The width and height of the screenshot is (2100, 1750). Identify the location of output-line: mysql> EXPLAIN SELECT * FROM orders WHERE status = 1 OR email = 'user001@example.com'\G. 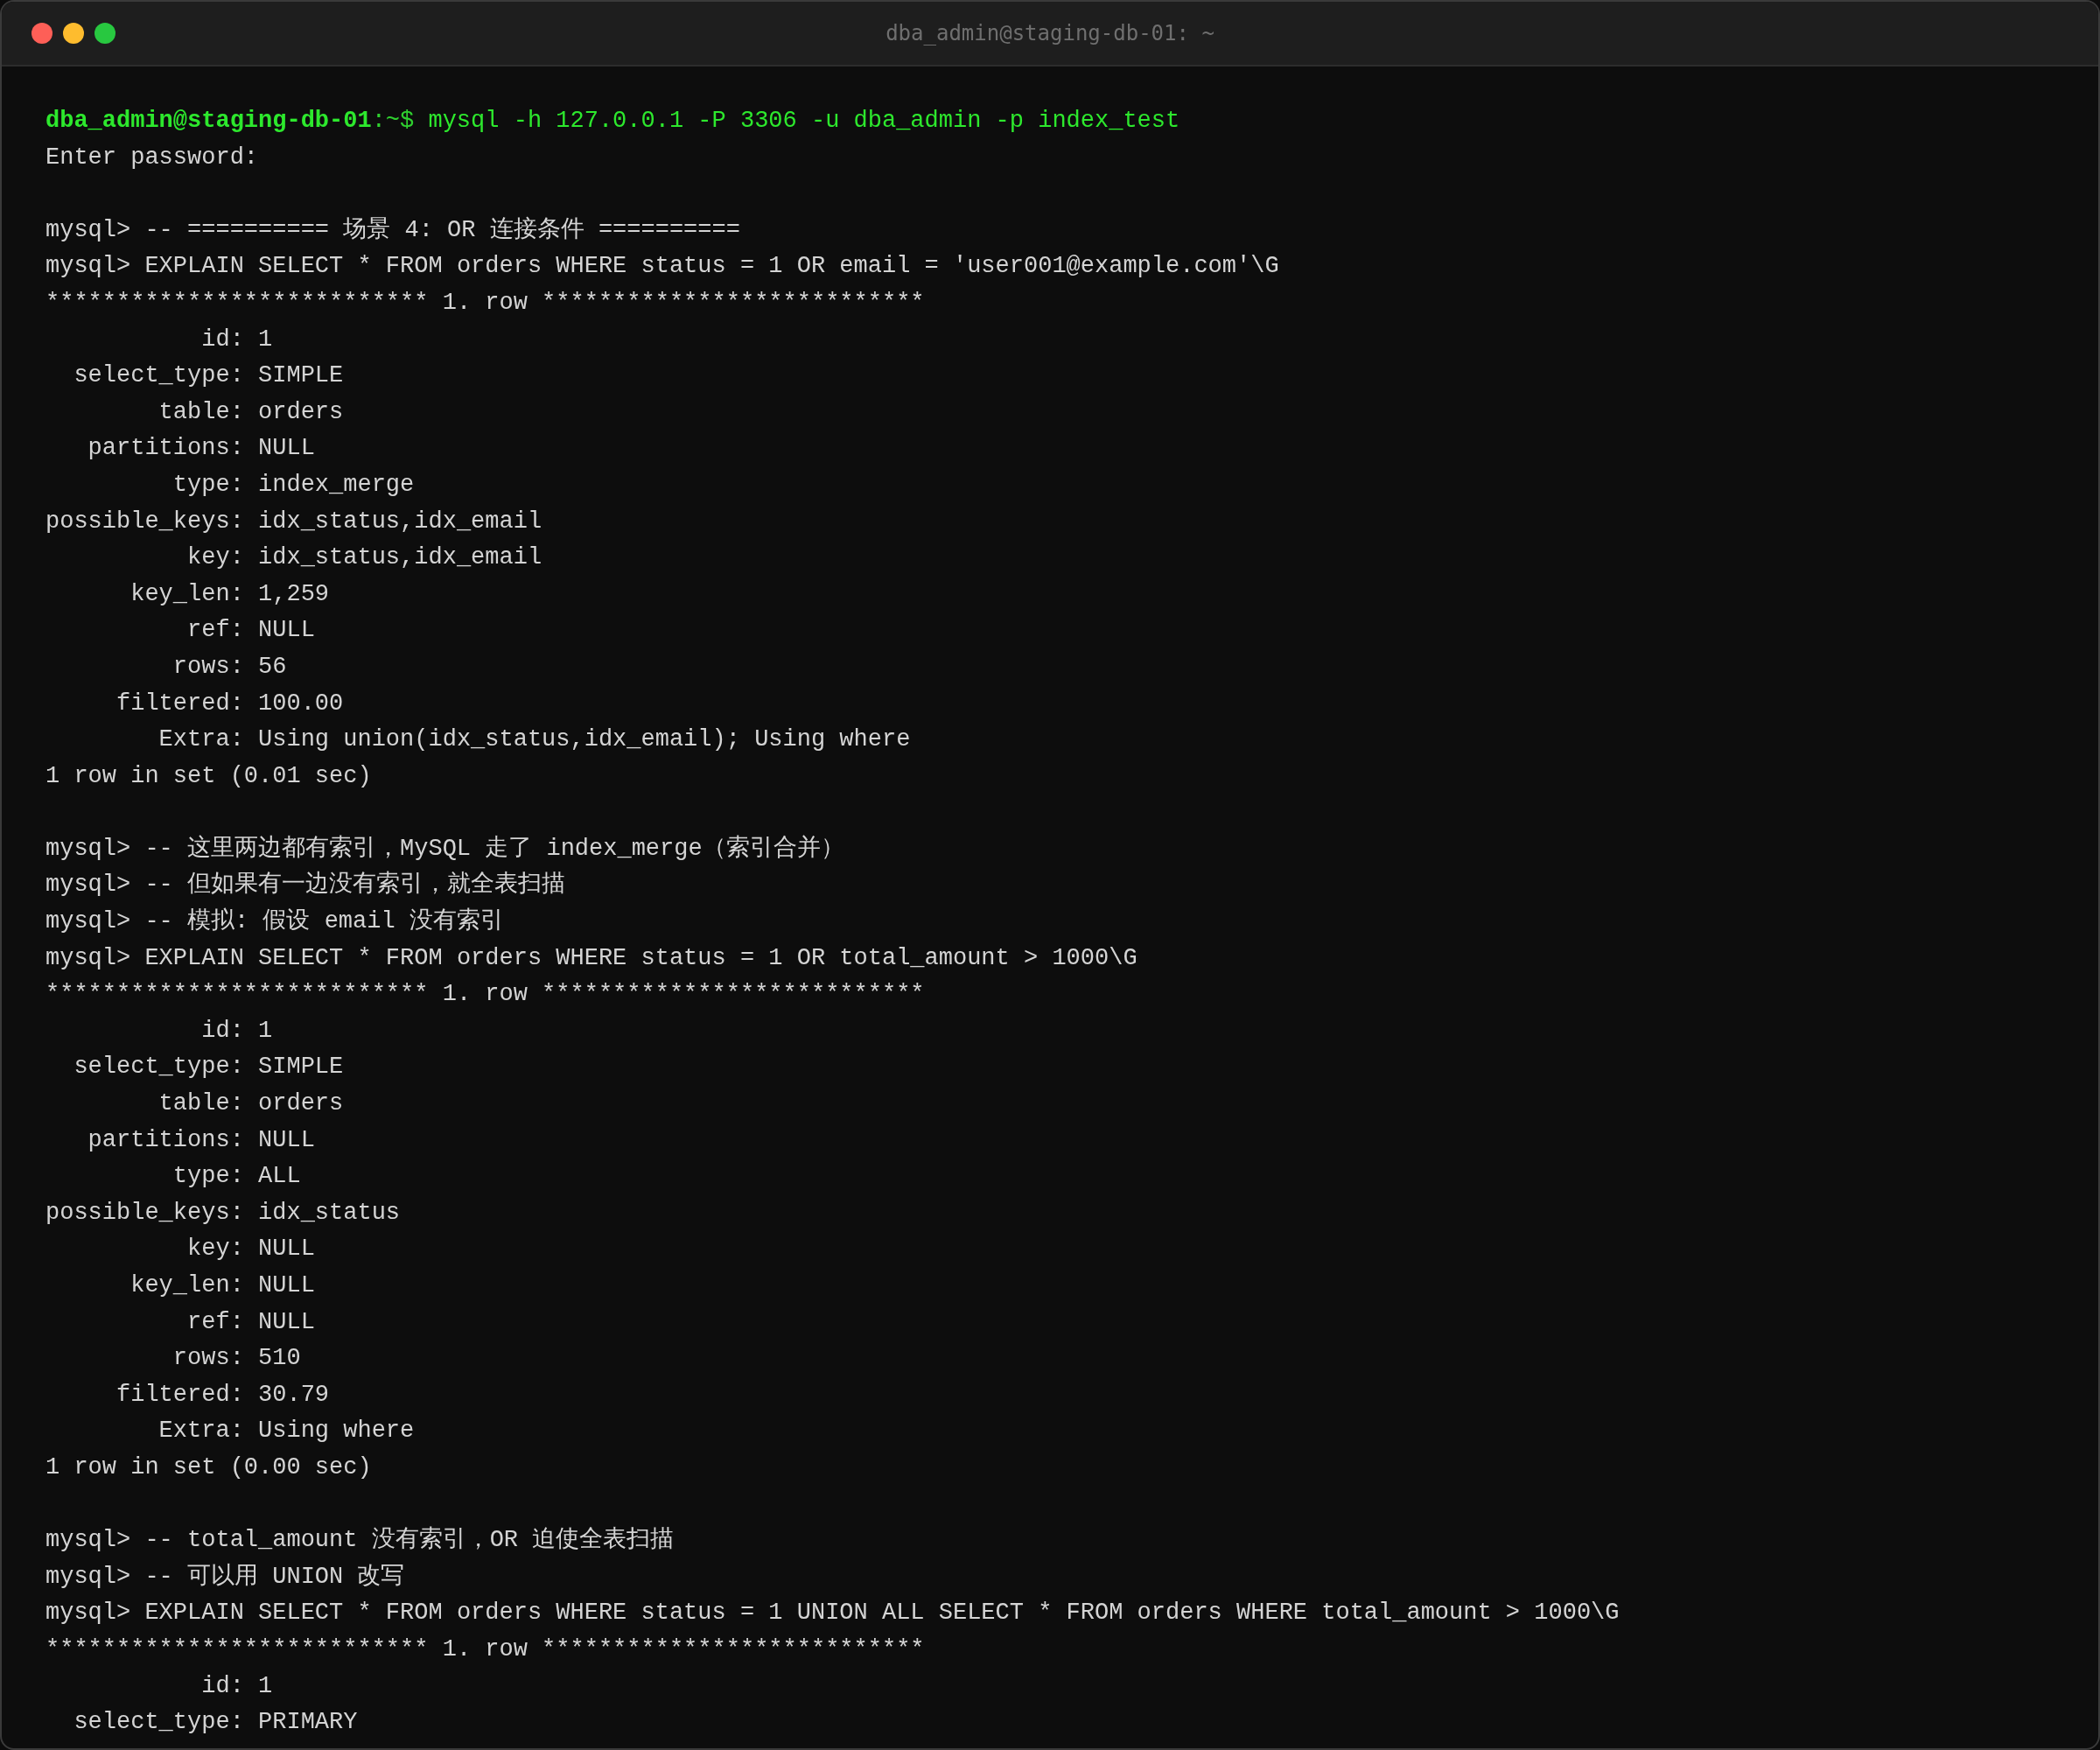
(662, 267).